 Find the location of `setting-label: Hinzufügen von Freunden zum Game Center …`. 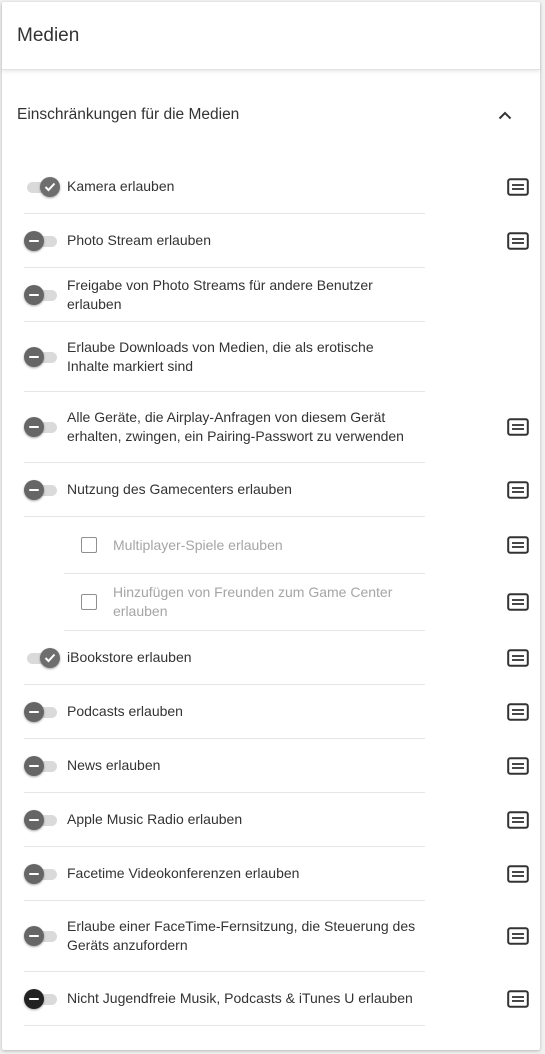

setting-label: Hinzufügen von Freunden zum Game Center … is located at coordinates (253, 601).